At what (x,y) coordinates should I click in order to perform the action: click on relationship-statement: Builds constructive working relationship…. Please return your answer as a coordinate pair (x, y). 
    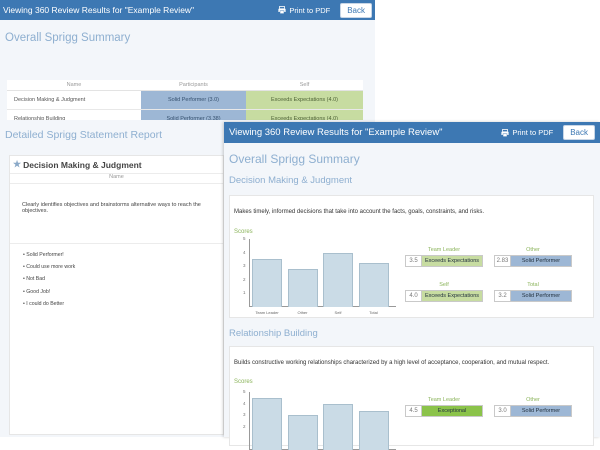
    Looking at the image, I should click on (392, 363).